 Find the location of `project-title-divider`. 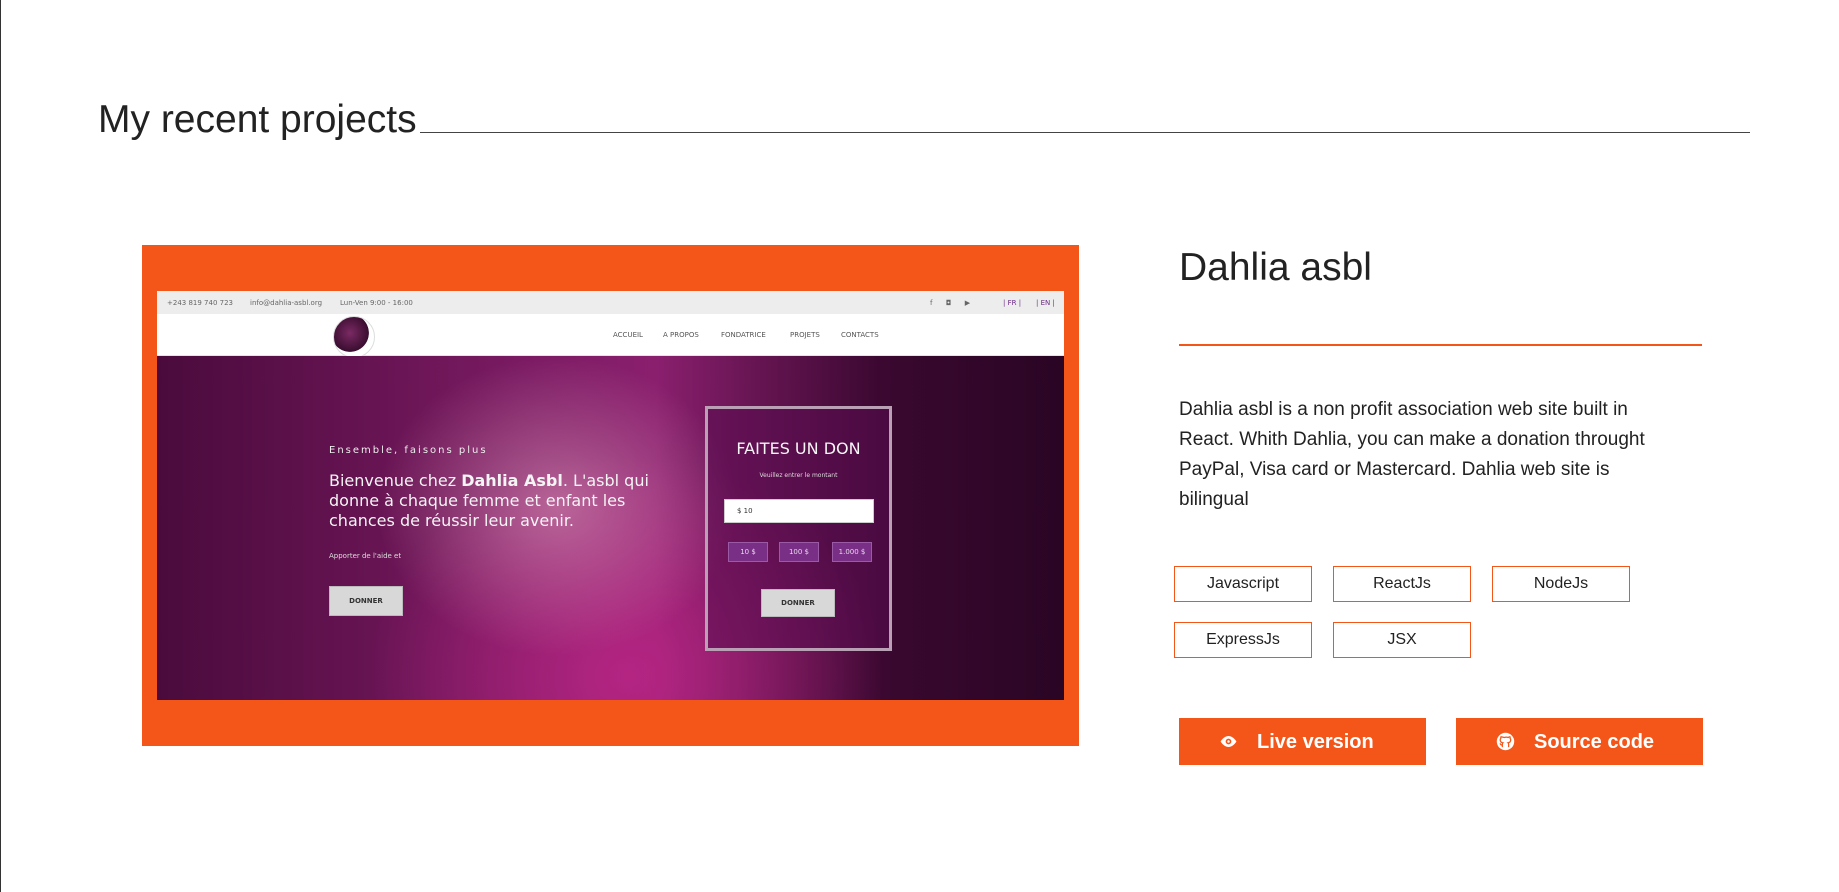

project-title-divider is located at coordinates (1440, 345).